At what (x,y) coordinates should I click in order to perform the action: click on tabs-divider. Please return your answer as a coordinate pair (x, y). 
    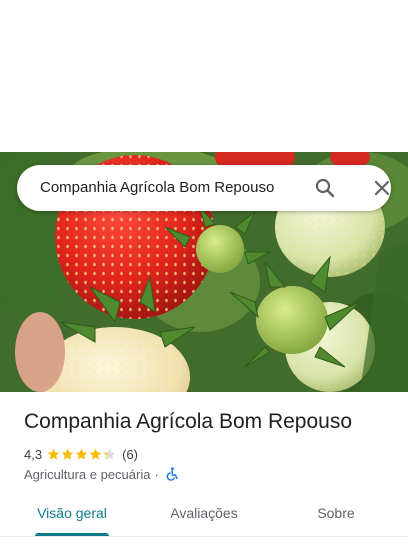
    Looking at the image, I should click on (204, 536).